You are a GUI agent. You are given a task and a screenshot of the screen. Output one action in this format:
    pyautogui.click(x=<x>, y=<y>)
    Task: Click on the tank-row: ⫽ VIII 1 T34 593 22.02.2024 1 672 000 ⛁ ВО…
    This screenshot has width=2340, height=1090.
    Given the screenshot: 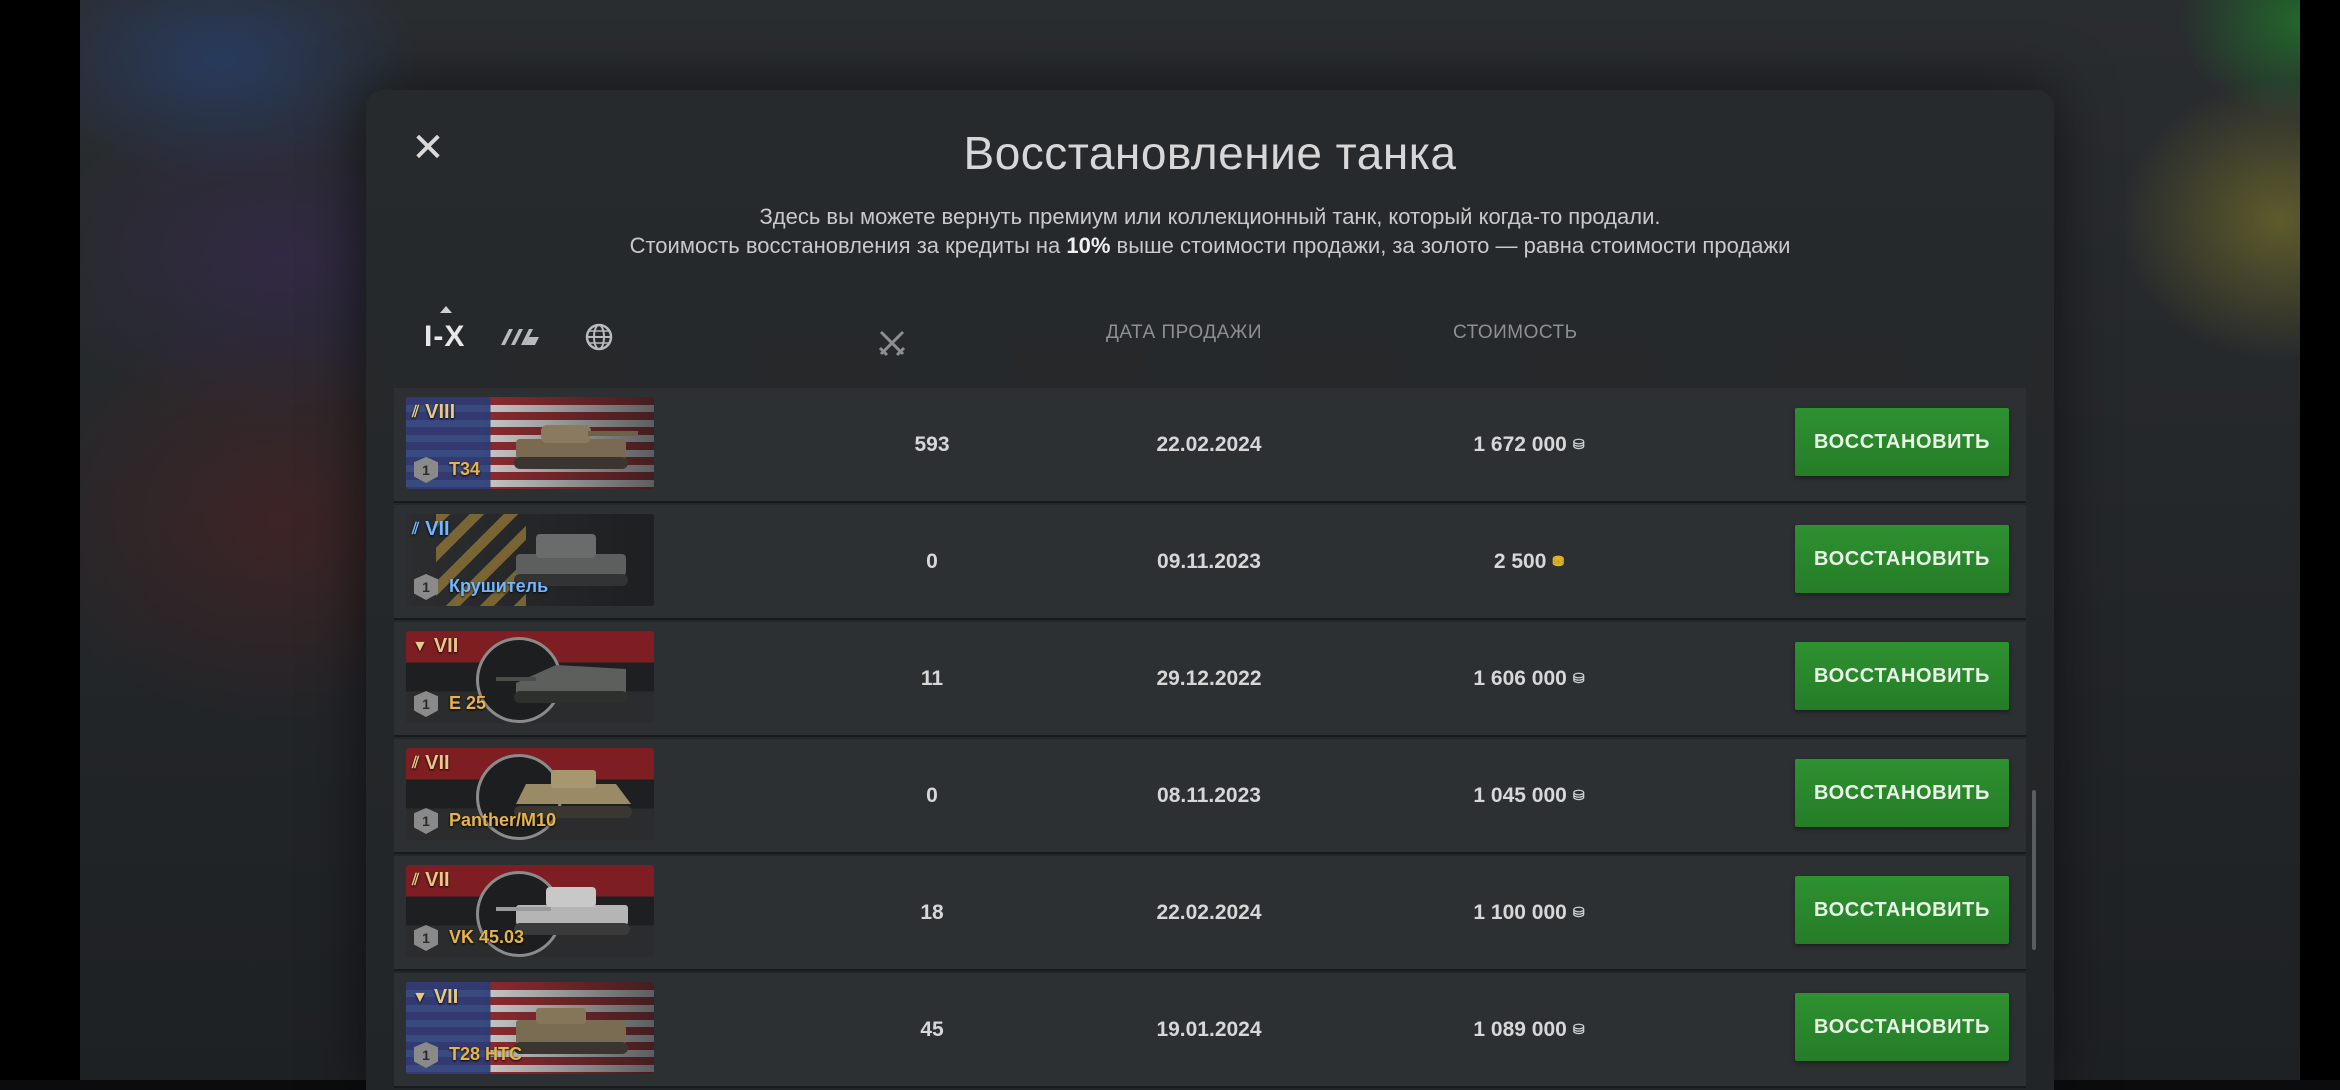 What is the action you would take?
    pyautogui.click(x=1210, y=445)
    